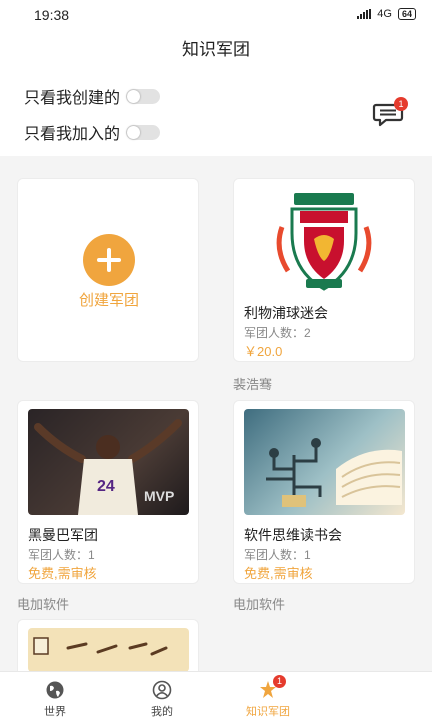 The height and width of the screenshot is (720, 432). I want to click on group-card-partial, so click(108, 649).